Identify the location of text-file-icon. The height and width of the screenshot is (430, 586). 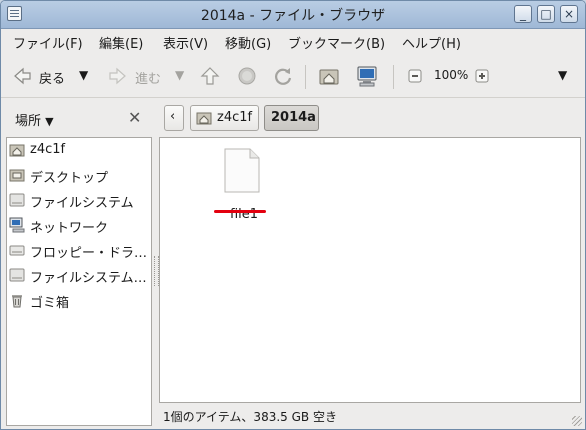
(242, 173).